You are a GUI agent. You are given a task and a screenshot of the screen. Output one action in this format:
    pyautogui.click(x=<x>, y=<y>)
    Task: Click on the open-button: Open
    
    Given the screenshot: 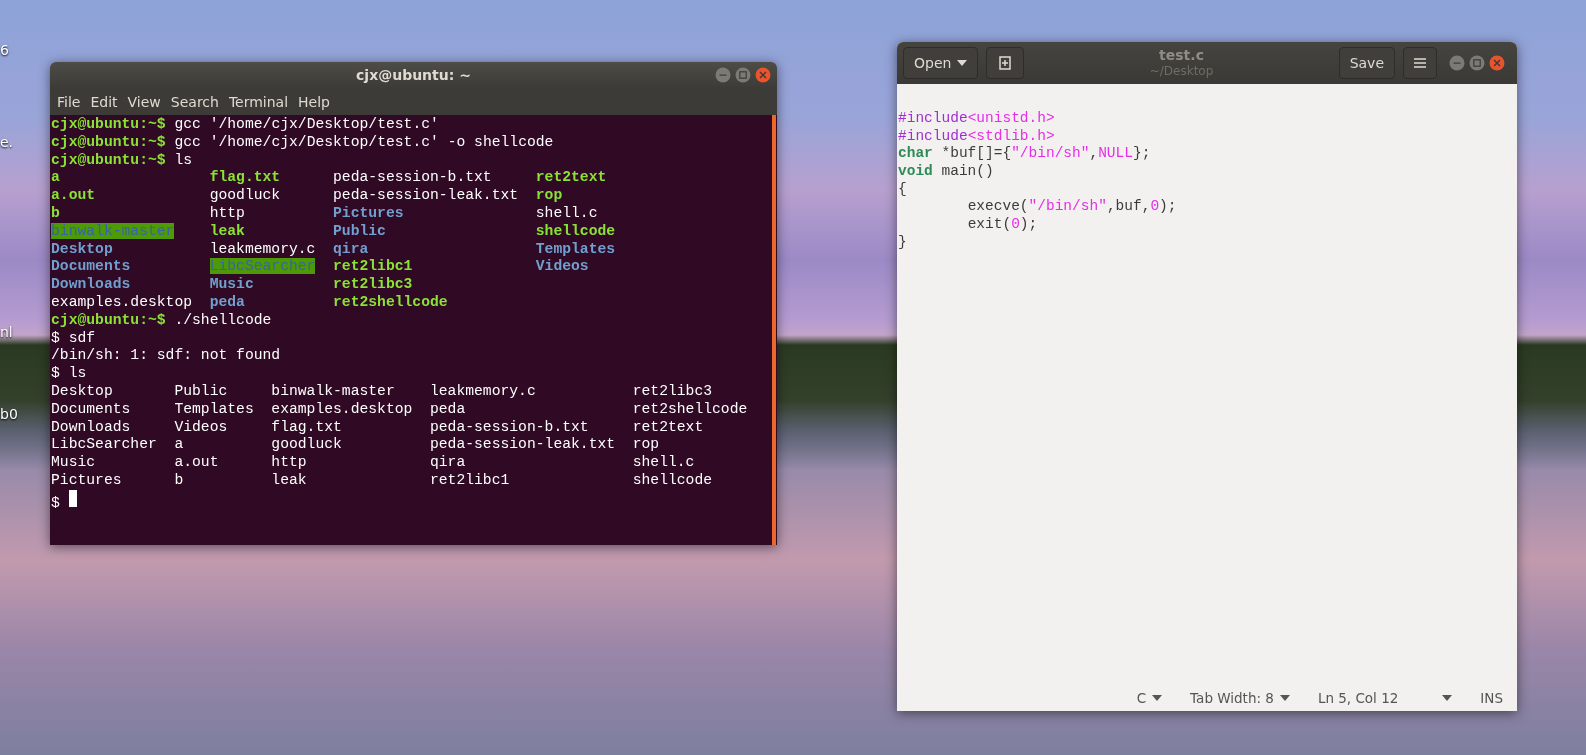 What is the action you would take?
    pyautogui.click(x=941, y=63)
    